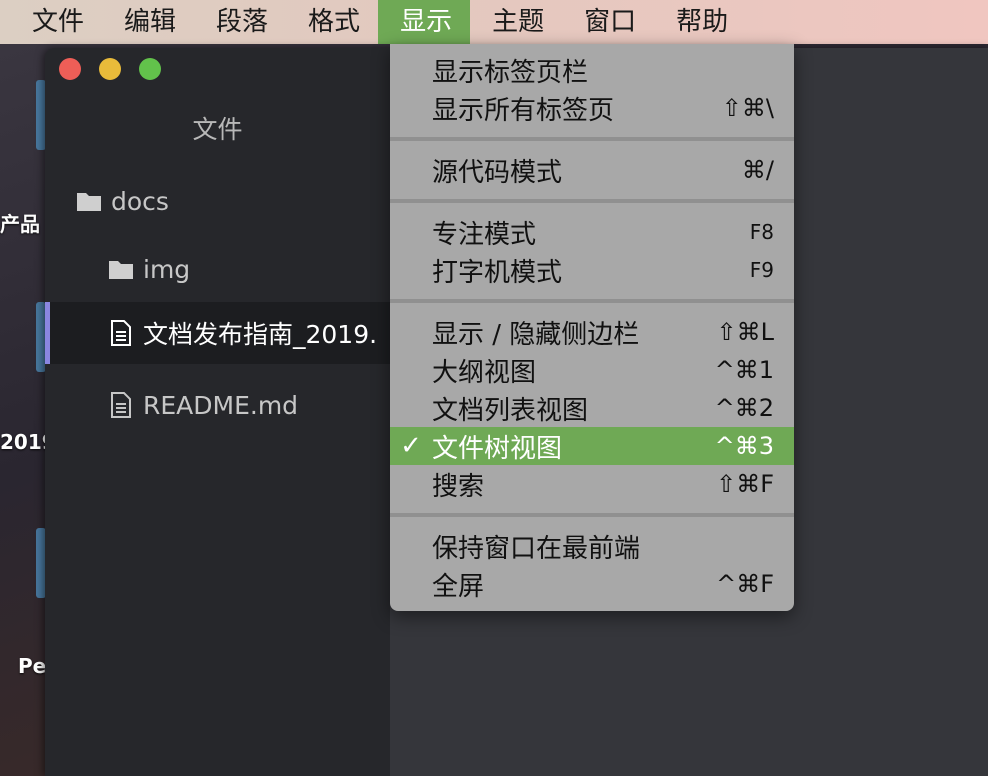 This screenshot has width=988, height=776. Describe the element at coordinates (608, 22) in the screenshot. I see `menu-window: 窗口` at that location.